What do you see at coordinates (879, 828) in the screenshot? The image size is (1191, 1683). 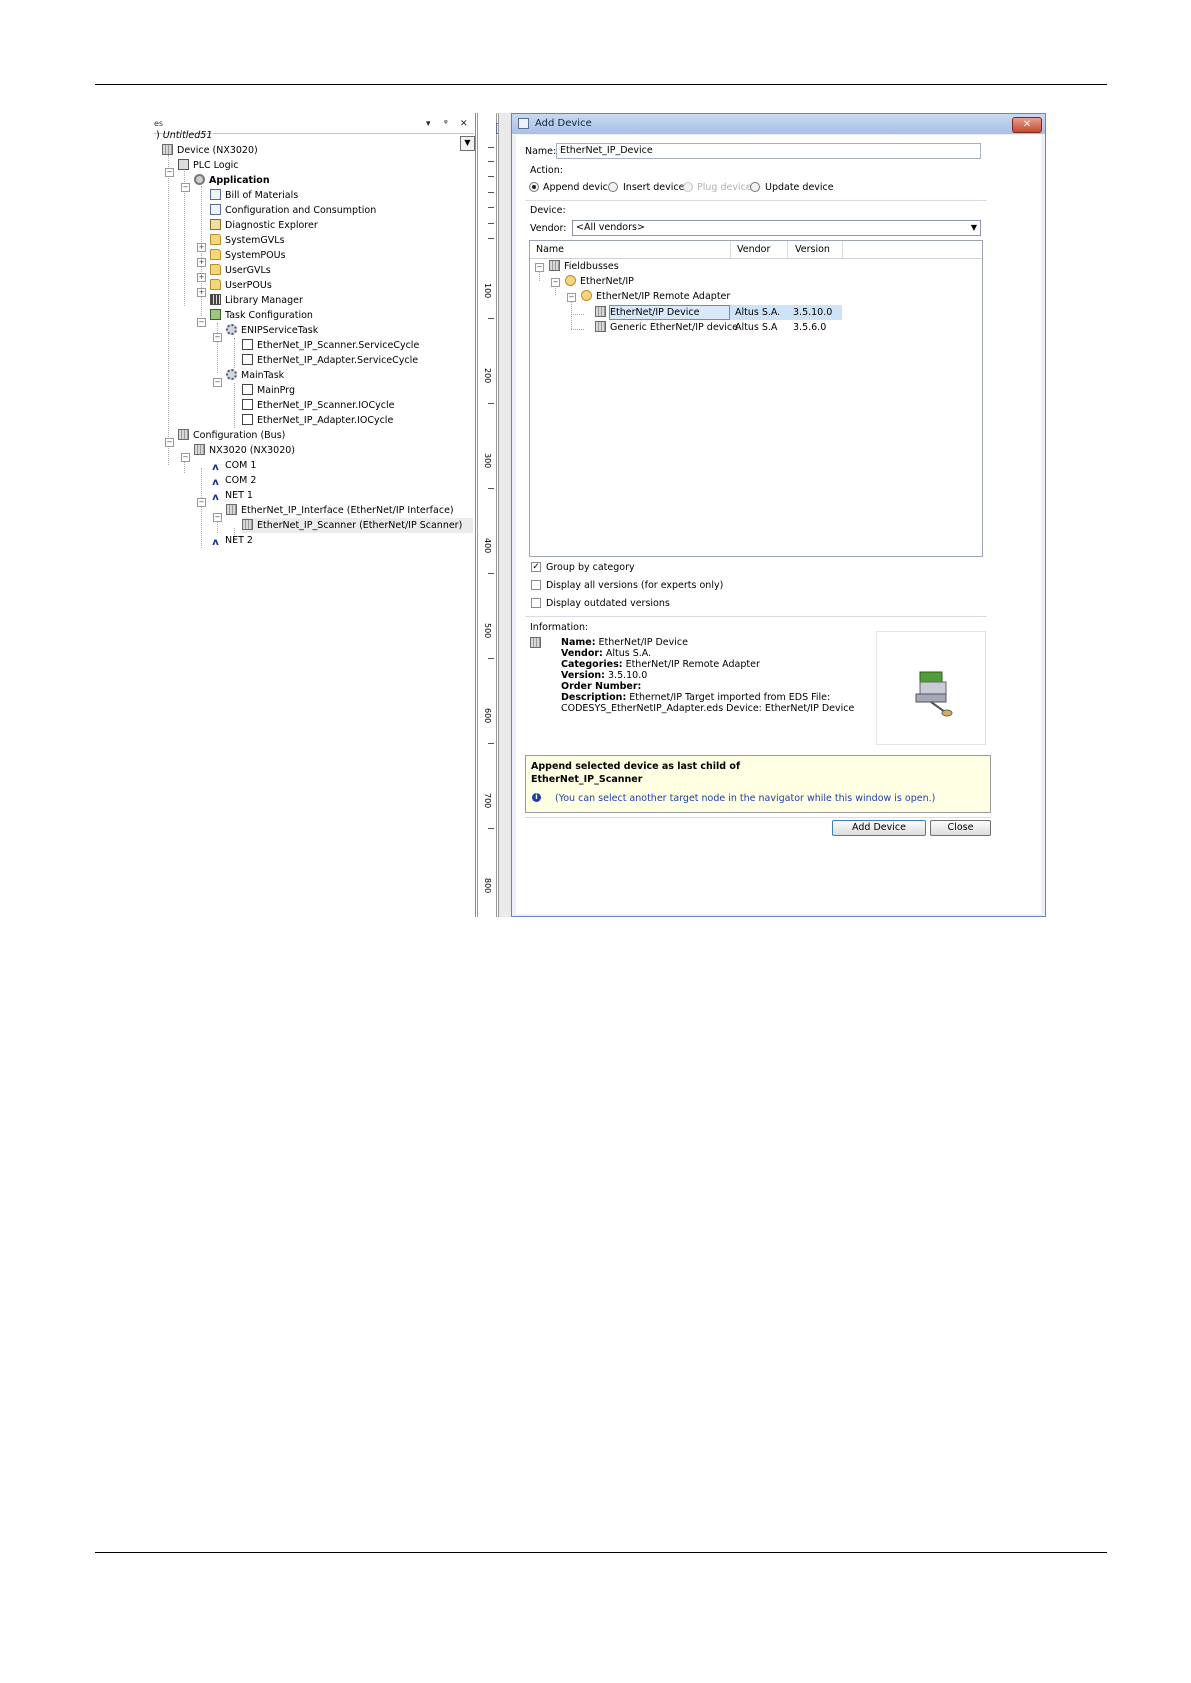 I see `add-device-button: Add Device` at bounding box center [879, 828].